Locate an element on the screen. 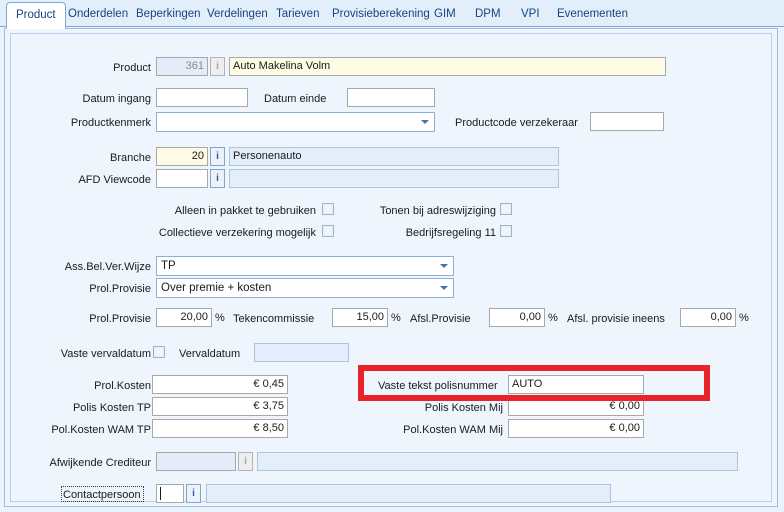 The image size is (784, 512). tab-gim: GIM is located at coordinates (445, 15).